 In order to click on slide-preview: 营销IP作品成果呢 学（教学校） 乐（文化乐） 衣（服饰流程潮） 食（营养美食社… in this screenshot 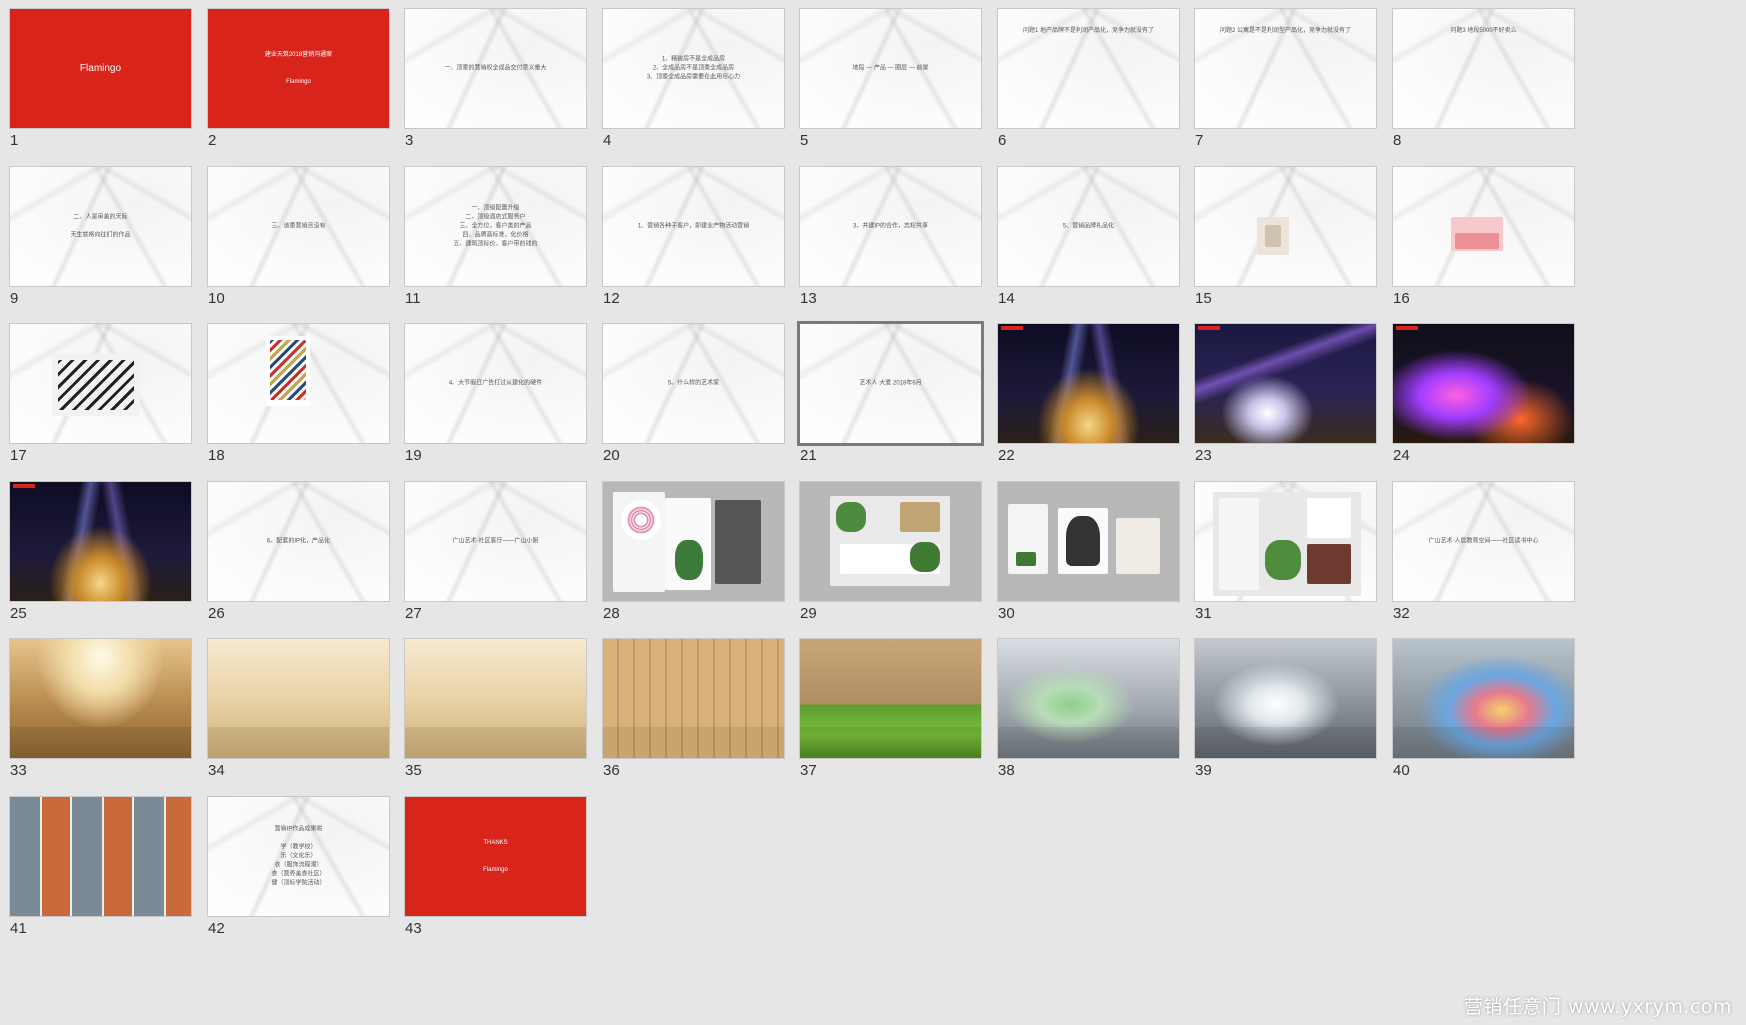, I will do `click(298, 856)`.